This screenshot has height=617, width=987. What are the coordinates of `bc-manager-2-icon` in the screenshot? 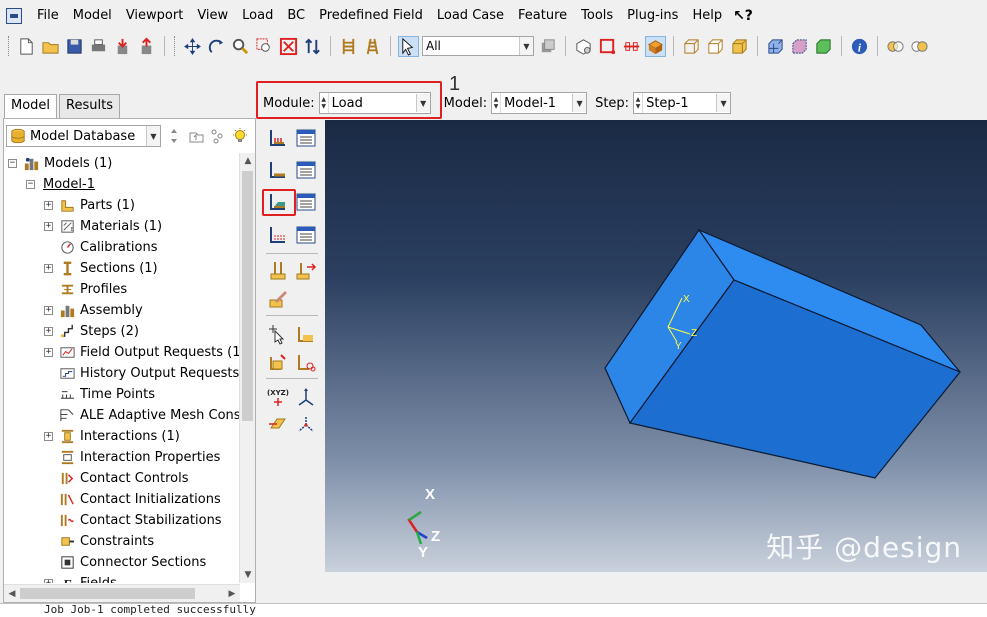 It's located at (306, 202).